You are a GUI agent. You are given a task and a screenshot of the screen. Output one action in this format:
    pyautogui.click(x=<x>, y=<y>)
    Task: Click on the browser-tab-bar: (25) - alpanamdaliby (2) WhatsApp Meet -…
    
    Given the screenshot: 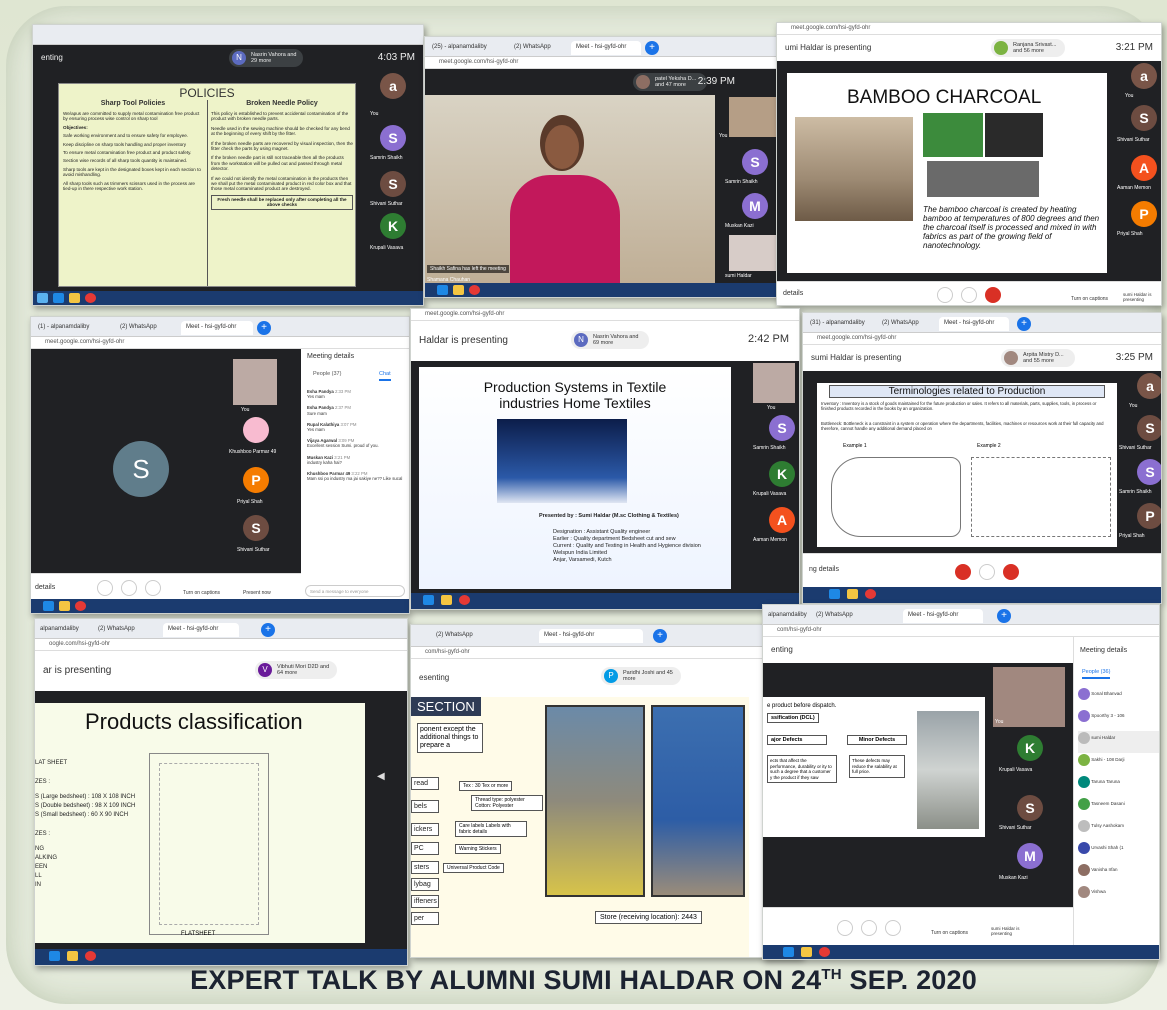 What is the action you would take?
    pyautogui.click(x=609, y=47)
    